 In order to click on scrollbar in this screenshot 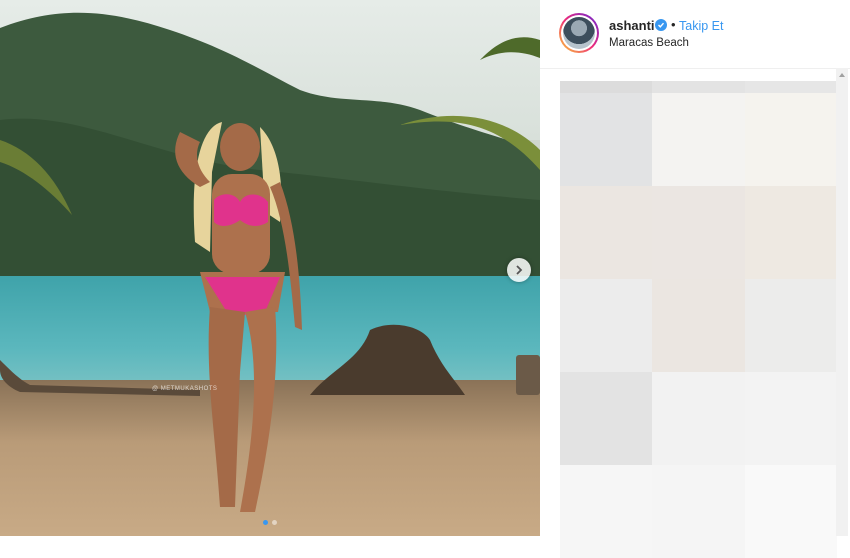, I will do `click(842, 302)`.